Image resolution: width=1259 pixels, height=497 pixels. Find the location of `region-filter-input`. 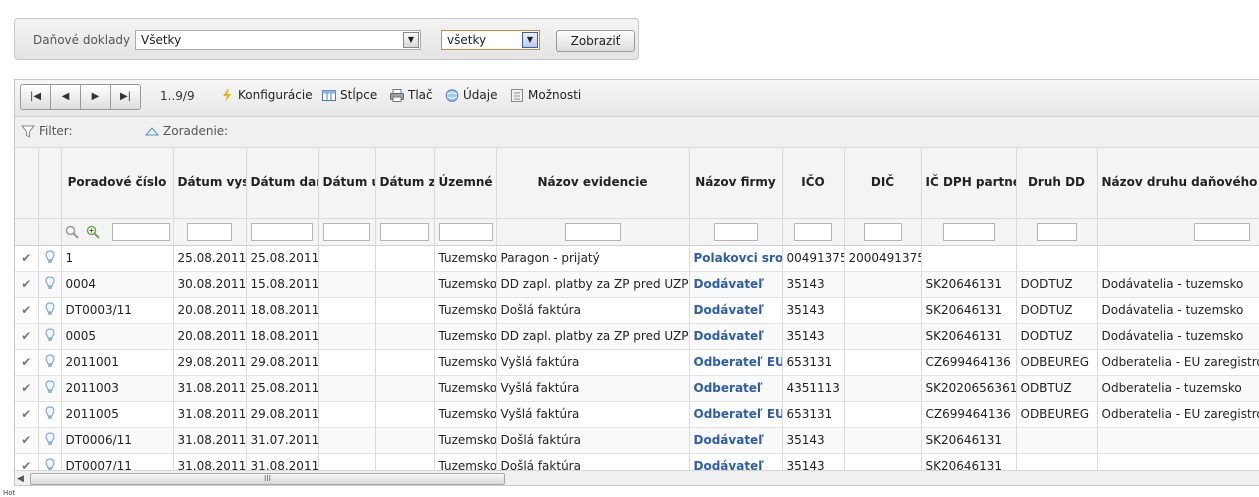

region-filter-input is located at coordinates (465, 231).